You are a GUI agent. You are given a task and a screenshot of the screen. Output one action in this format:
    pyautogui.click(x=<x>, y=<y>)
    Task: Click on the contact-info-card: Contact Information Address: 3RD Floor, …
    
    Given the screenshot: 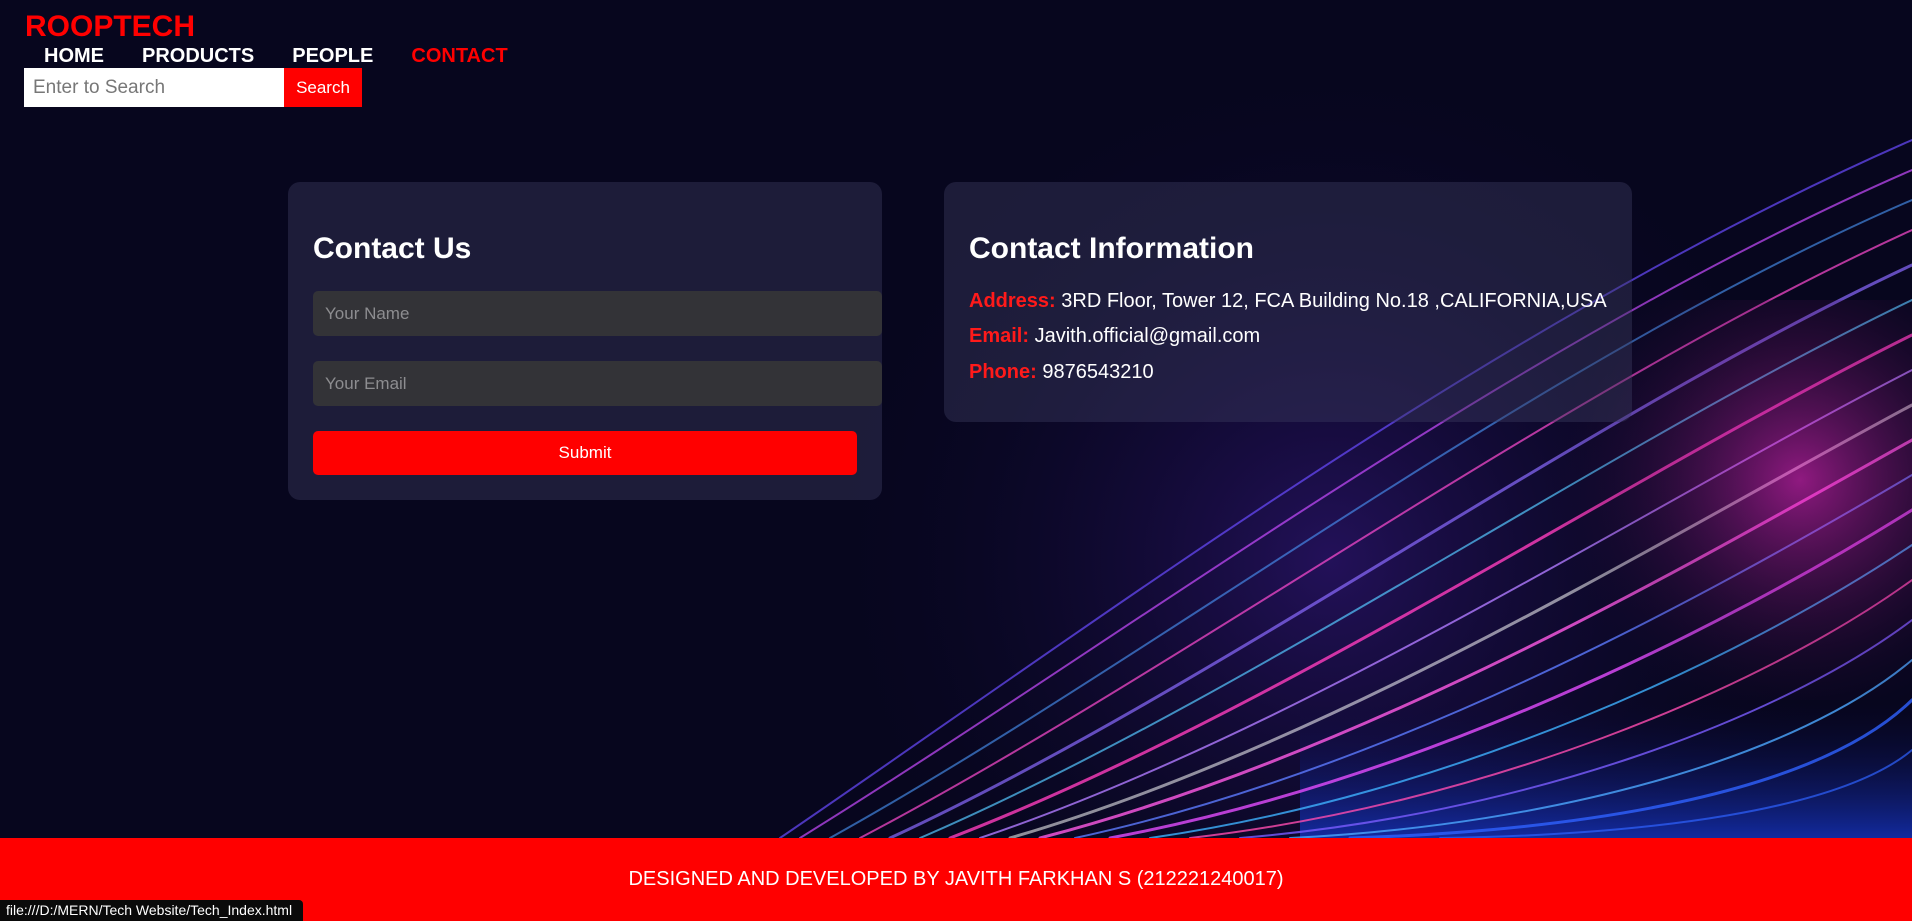 What is the action you would take?
    pyautogui.click(x=1288, y=302)
    